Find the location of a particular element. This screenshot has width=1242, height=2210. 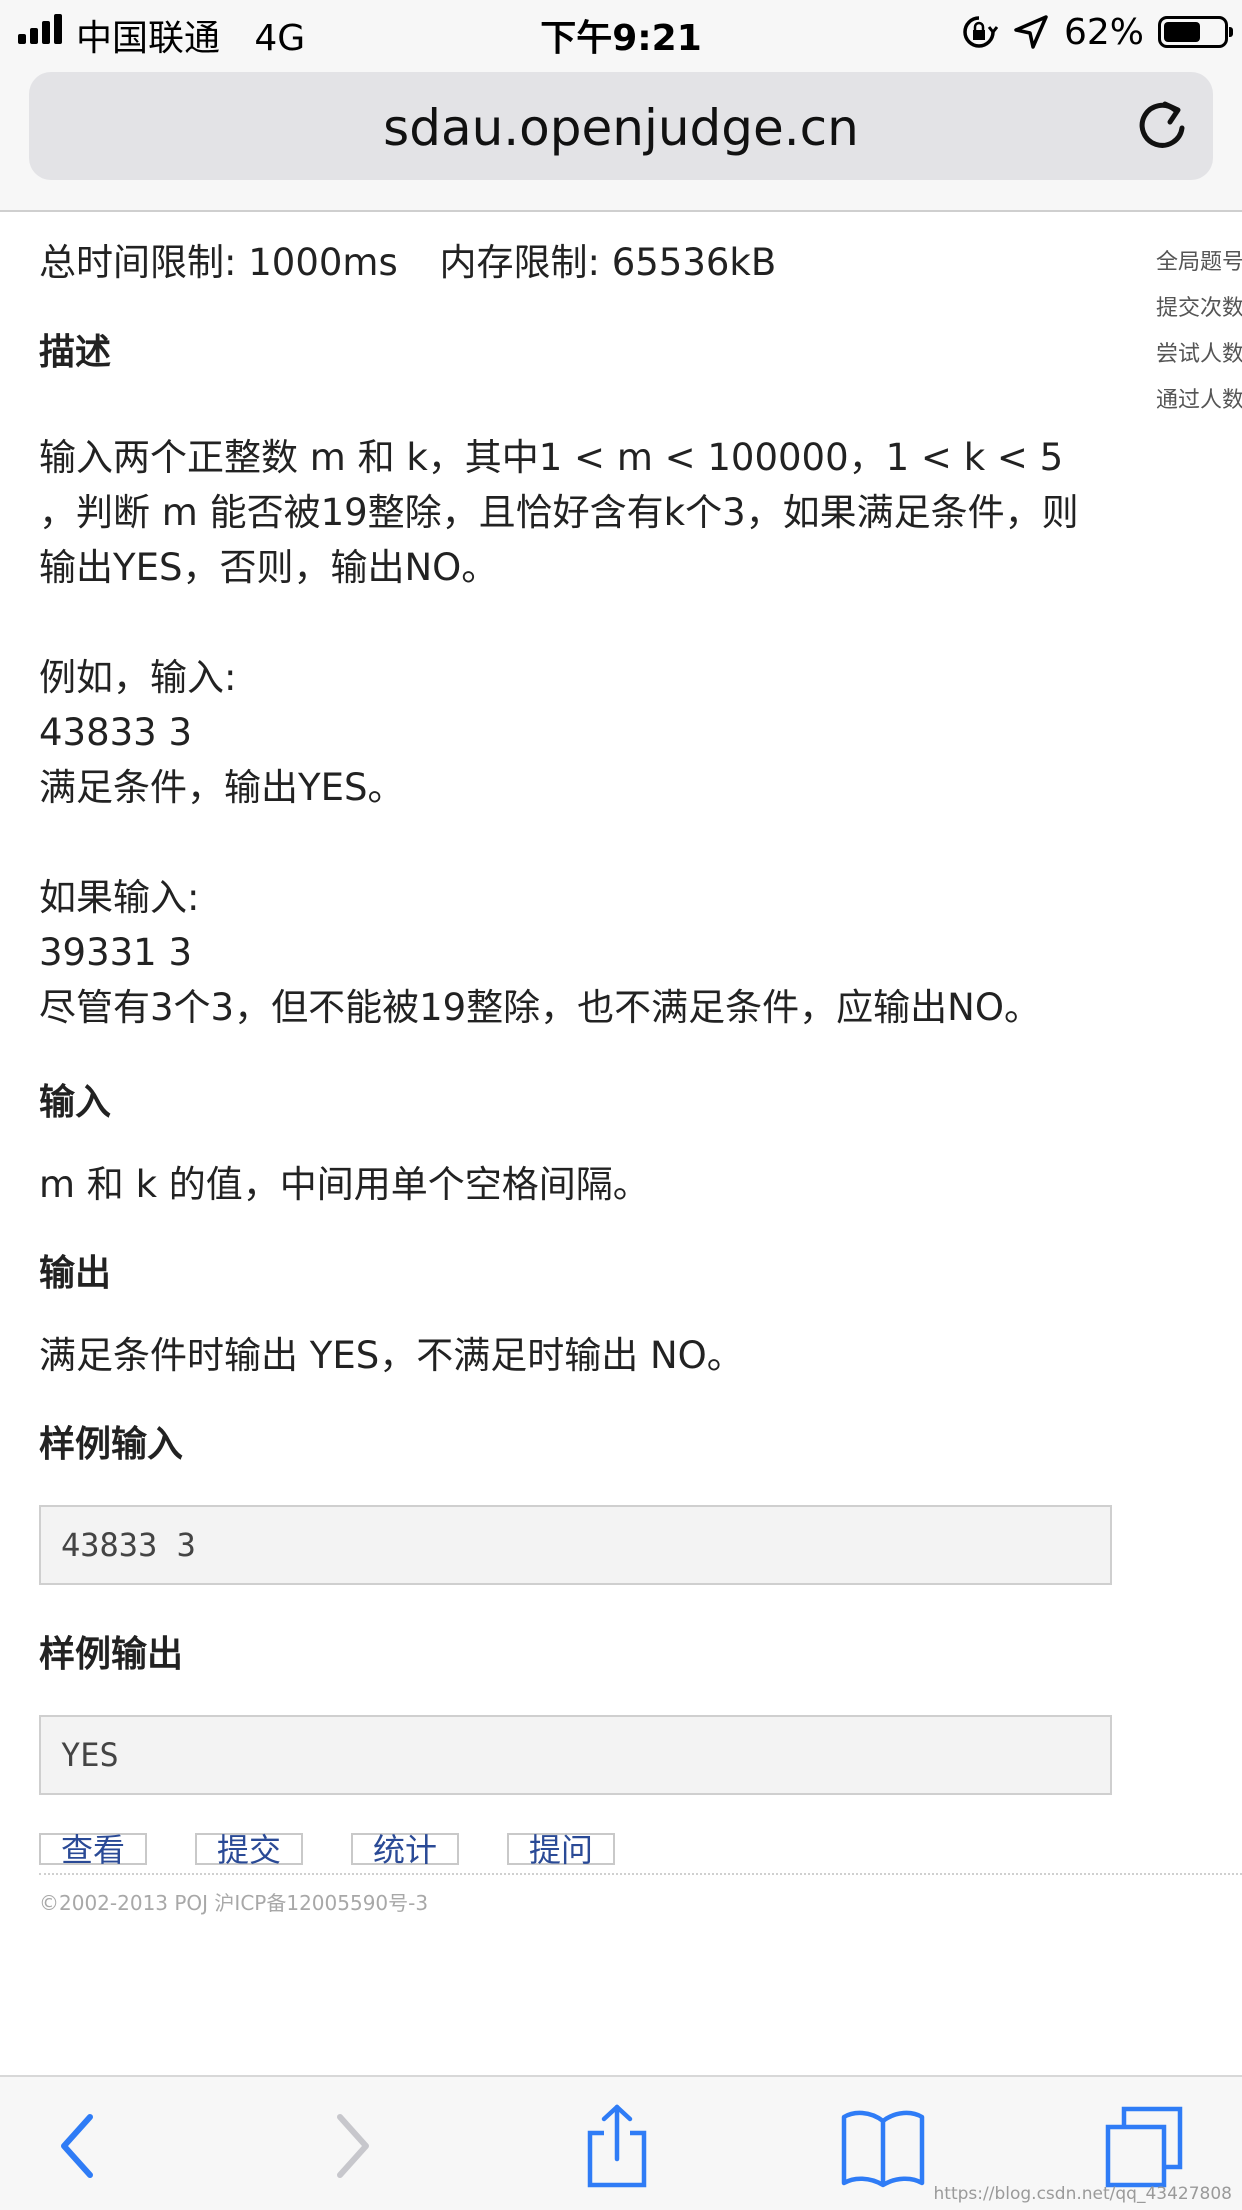

description-line: 输出YES，否则，输出NO。 is located at coordinates (269, 567).